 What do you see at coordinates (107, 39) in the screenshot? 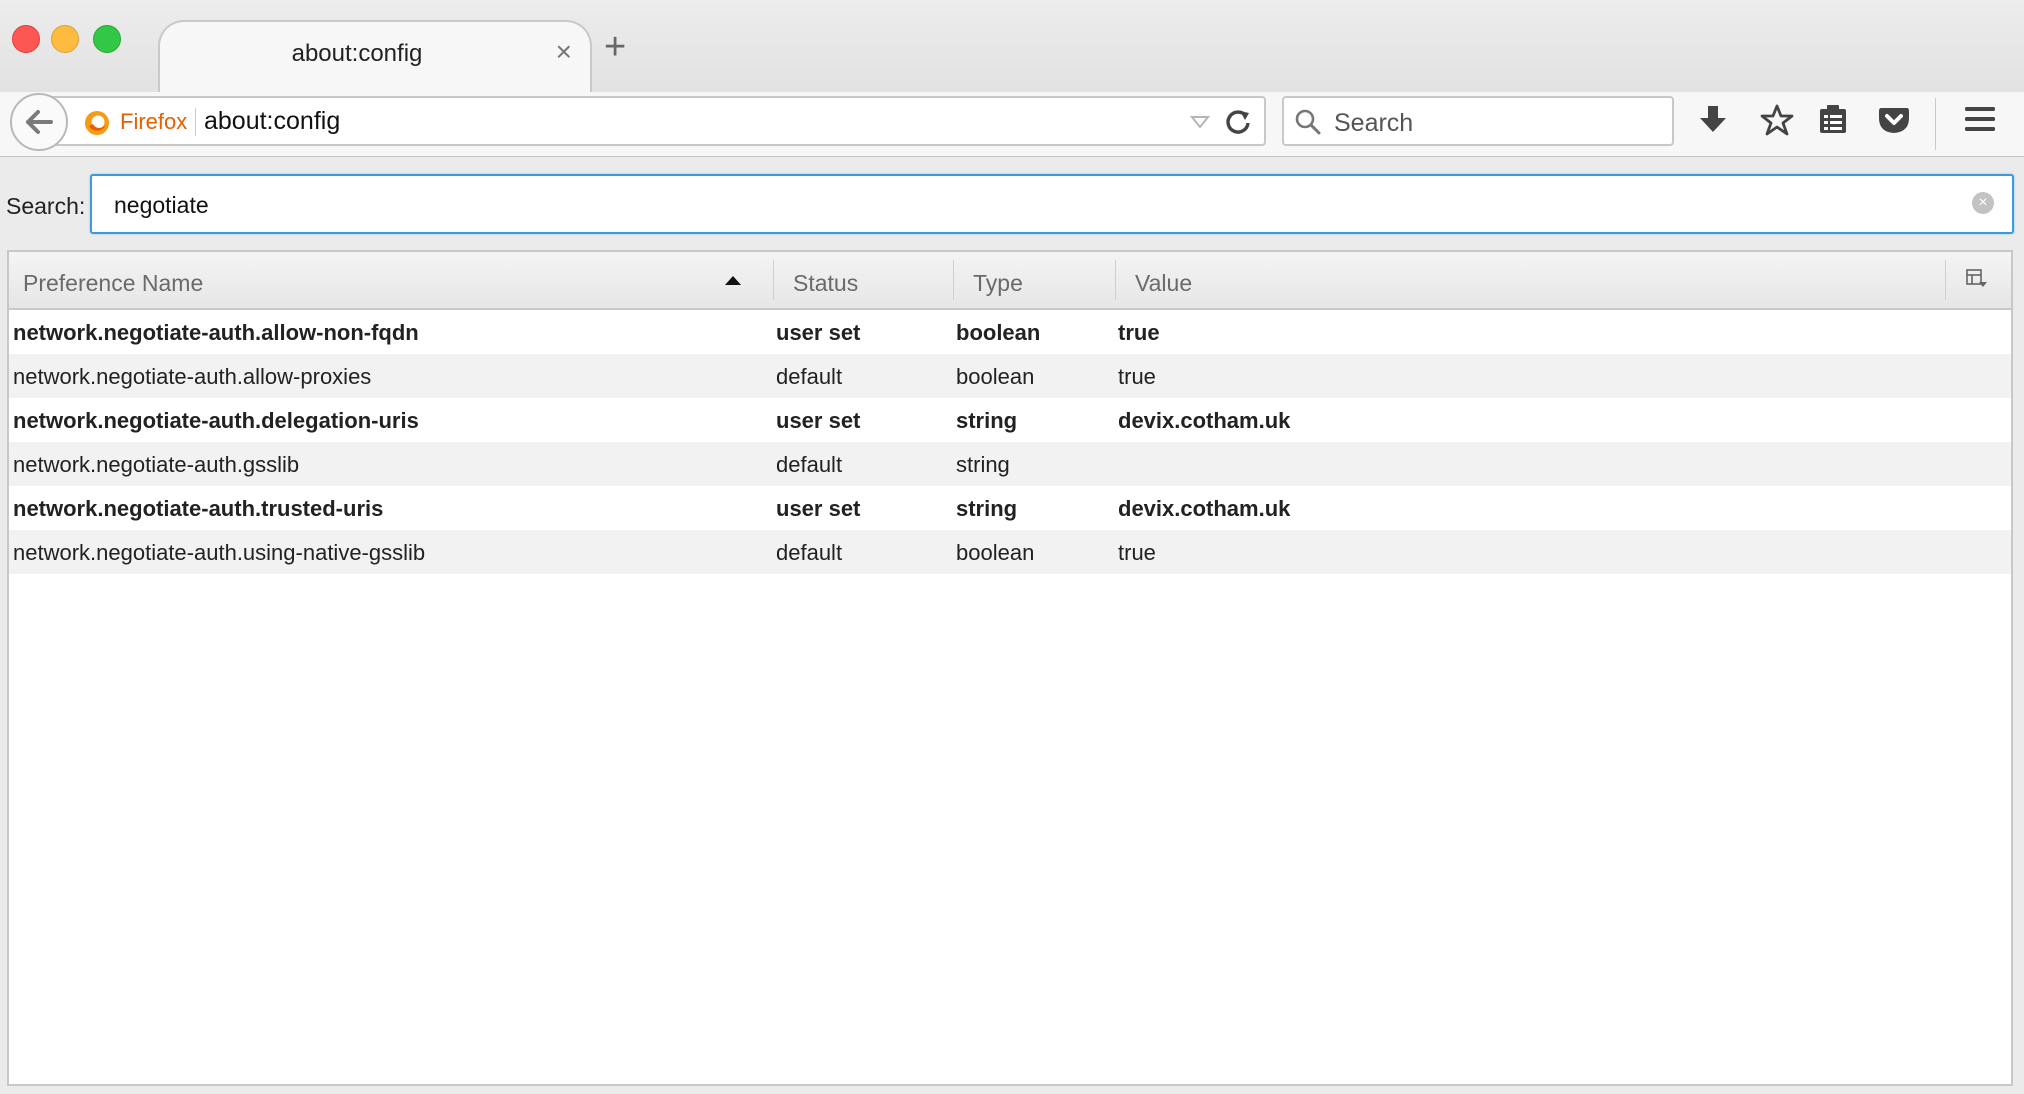
I see `window-maximize-button` at bounding box center [107, 39].